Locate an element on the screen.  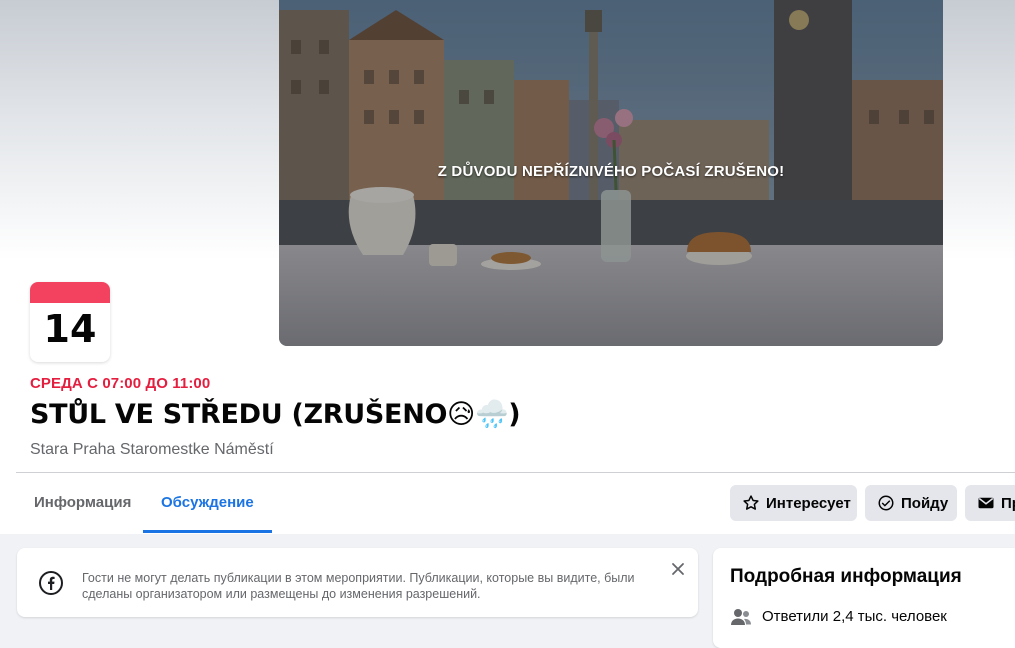
interested-label: Интересует is located at coordinates (808, 503).